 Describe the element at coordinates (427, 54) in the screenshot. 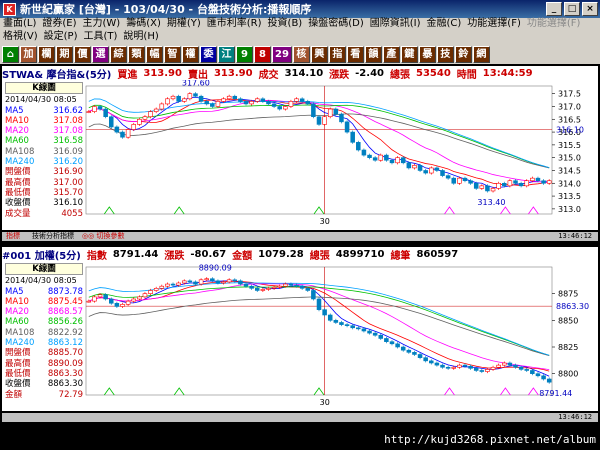

I see `toolbar-button: 暴` at that location.